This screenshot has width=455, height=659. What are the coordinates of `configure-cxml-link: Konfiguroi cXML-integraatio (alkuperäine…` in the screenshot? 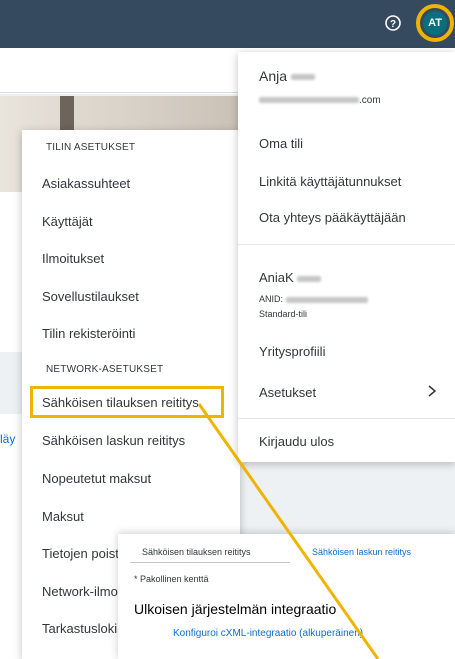 It's located at (268, 633).